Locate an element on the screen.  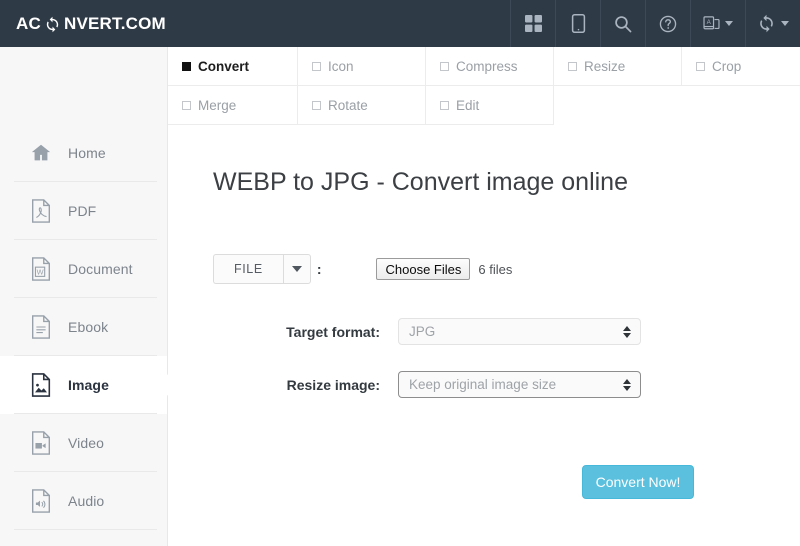
sidebar-divider is located at coordinates (85, 529).